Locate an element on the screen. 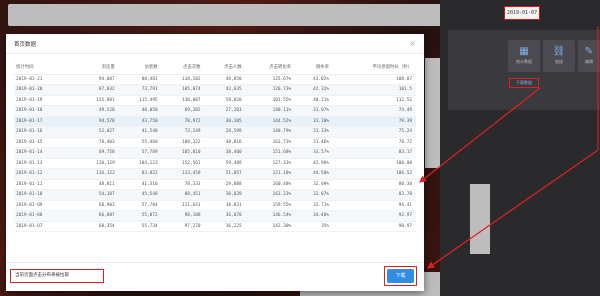 The width and height of the screenshot is (600, 296). table-cell: 73,249 is located at coordinates (183, 132).